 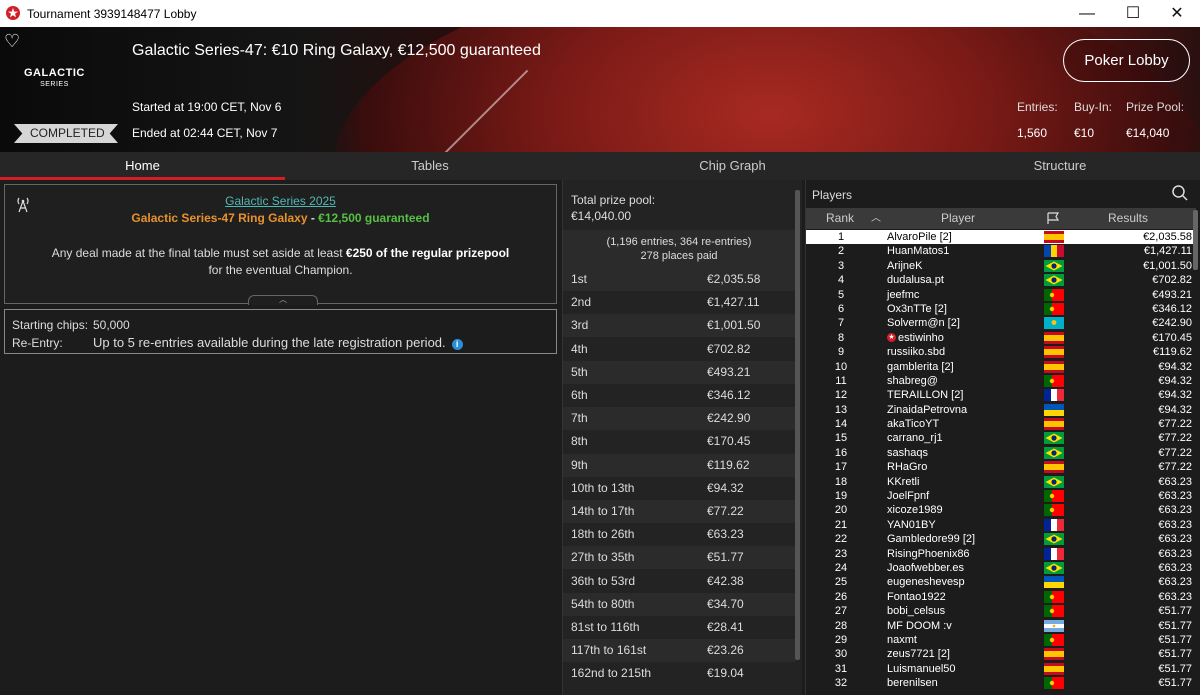 What do you see at coordinates (841, 625) in the screenshot?
I see `player-rank: 28` at bounding box center [841, 625].